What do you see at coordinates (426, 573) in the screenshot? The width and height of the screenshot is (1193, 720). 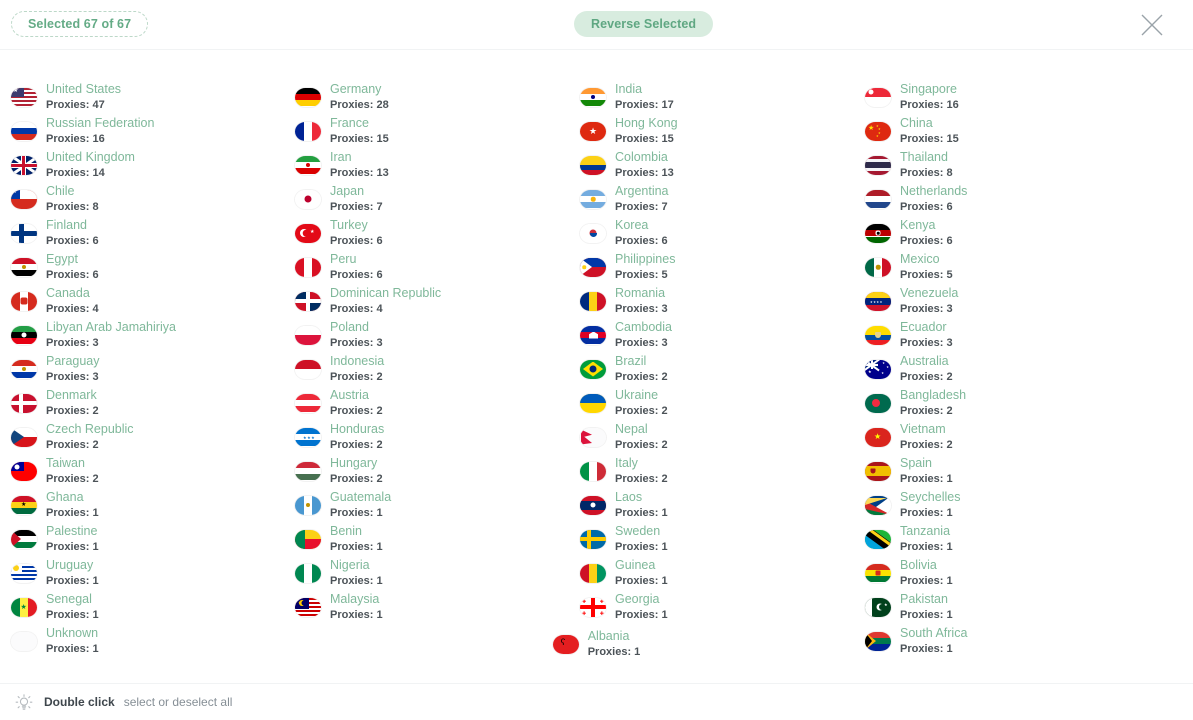 I see `country-row: Nigeria Proxies: 1` at bounding box center [426, 573].